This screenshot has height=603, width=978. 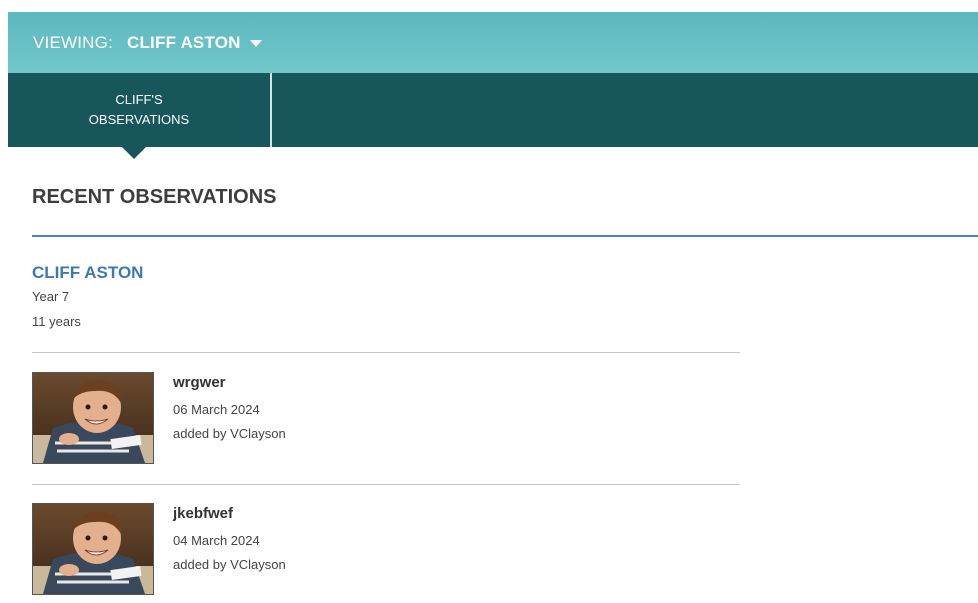 I want to click on observation-title: wrgwer, so click(x=199, y=382).